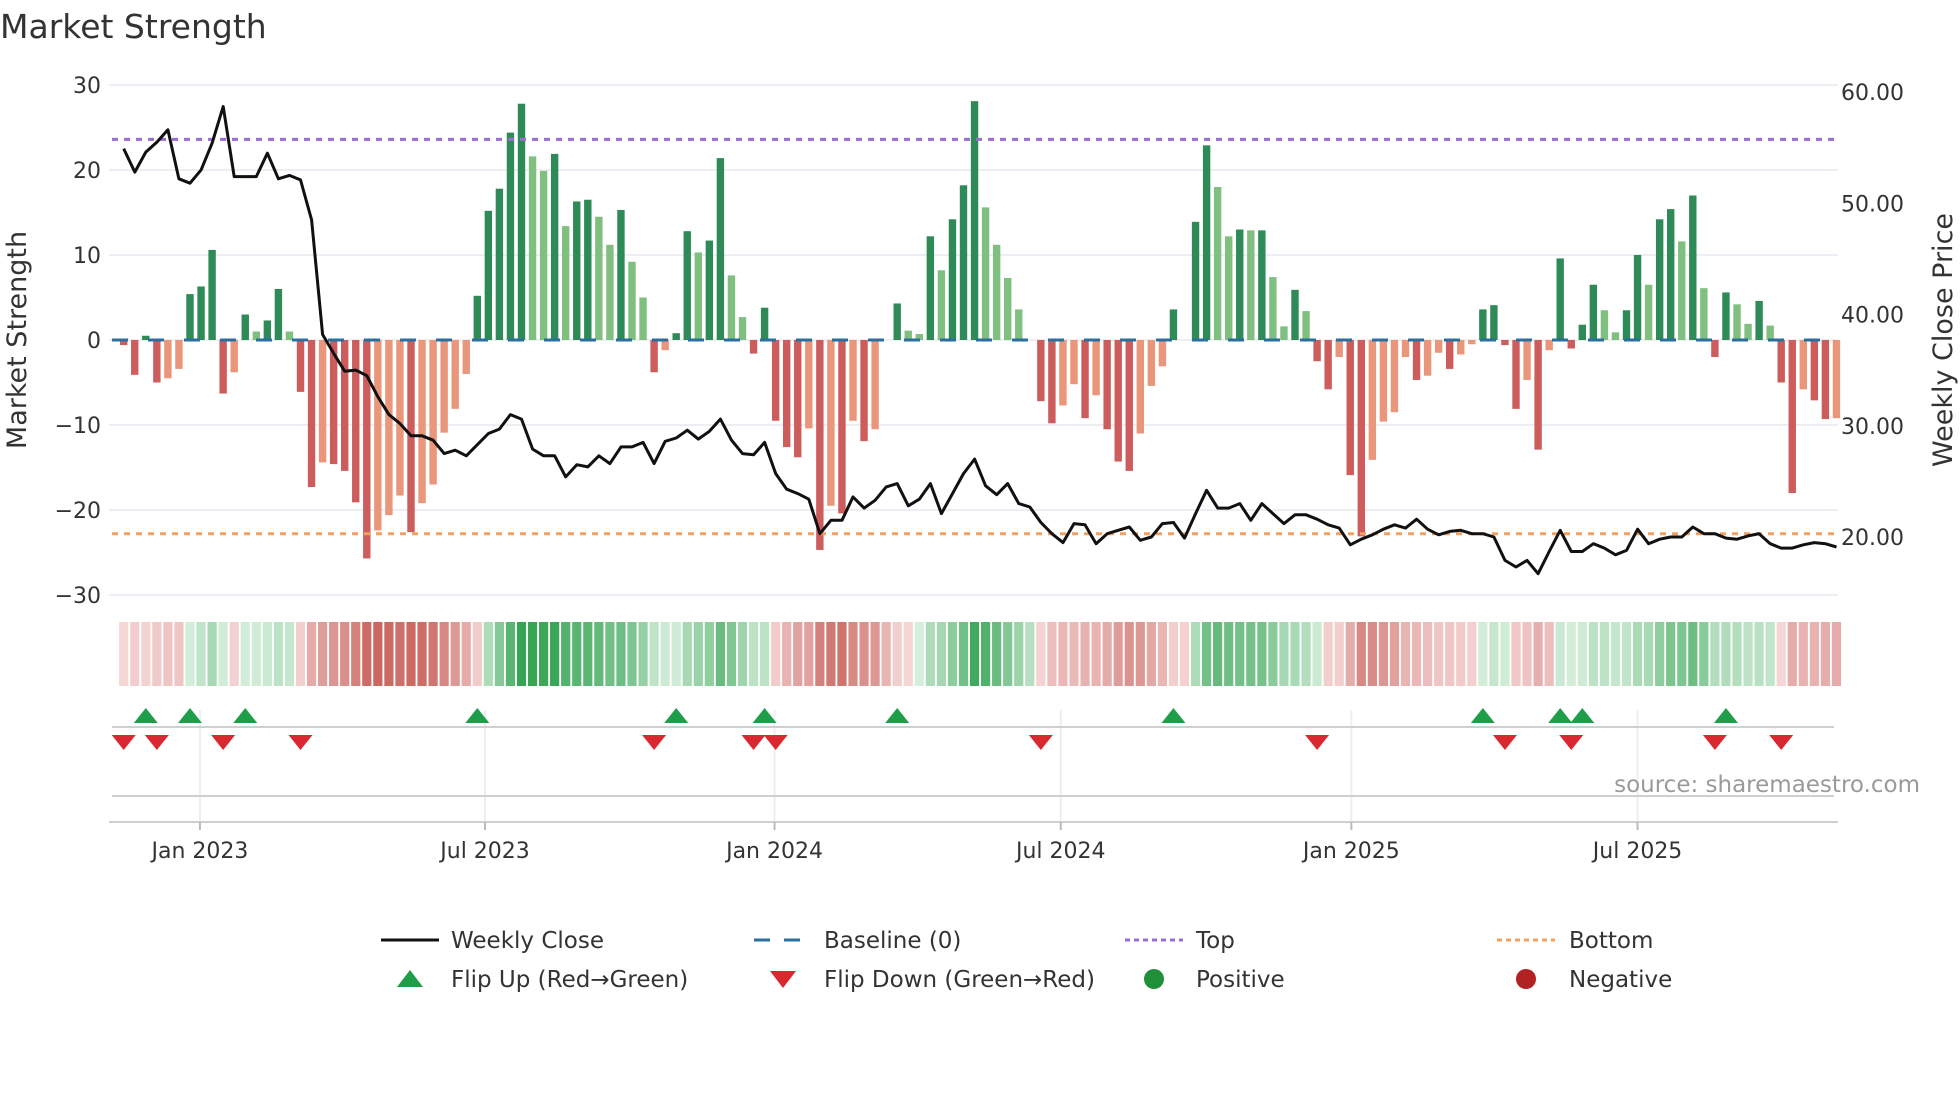  Describe the element at coordinates (773, 851) in the screenshot. I see `x-tick-label: Jan 2024` at that location.